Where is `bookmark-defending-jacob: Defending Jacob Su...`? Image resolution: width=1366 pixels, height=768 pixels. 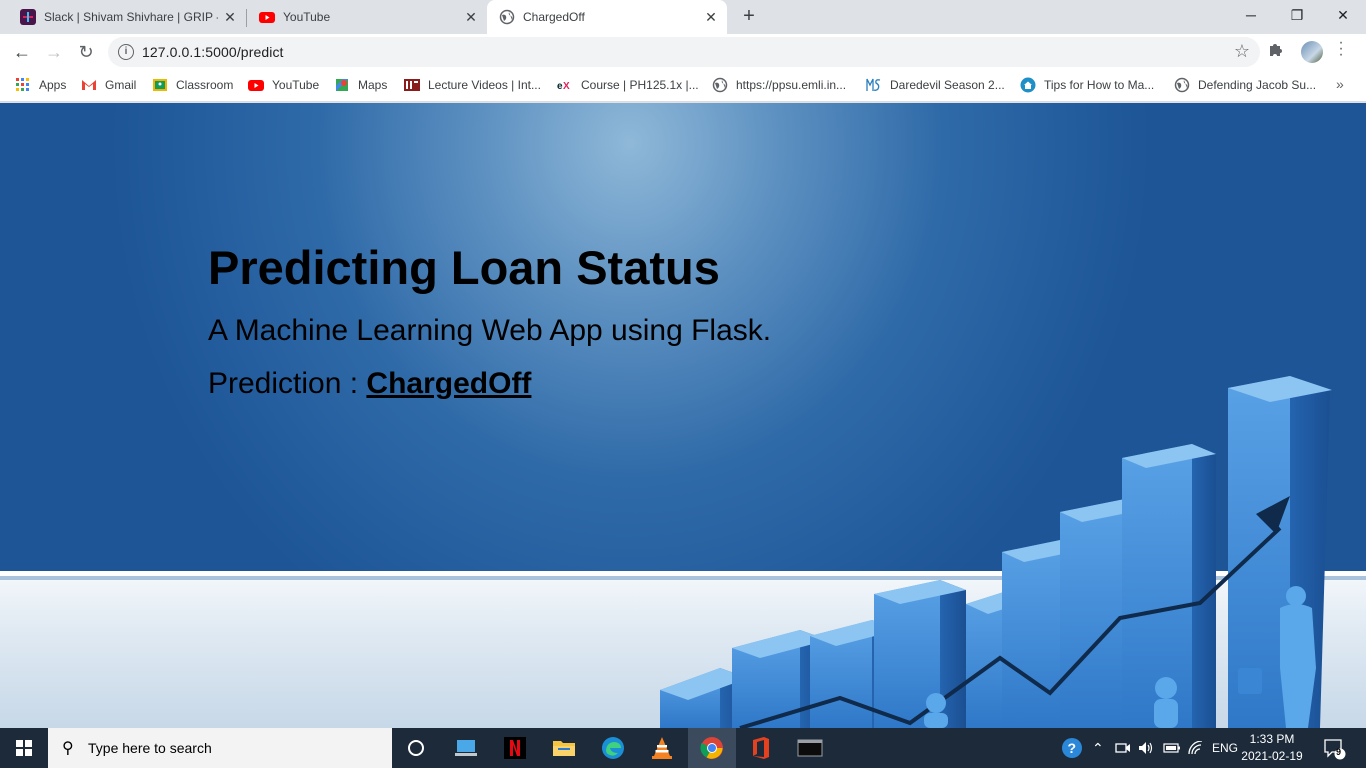 bookmark-defending-jacob: Defending Jacob Su... is located at coordinates (1245, 85).